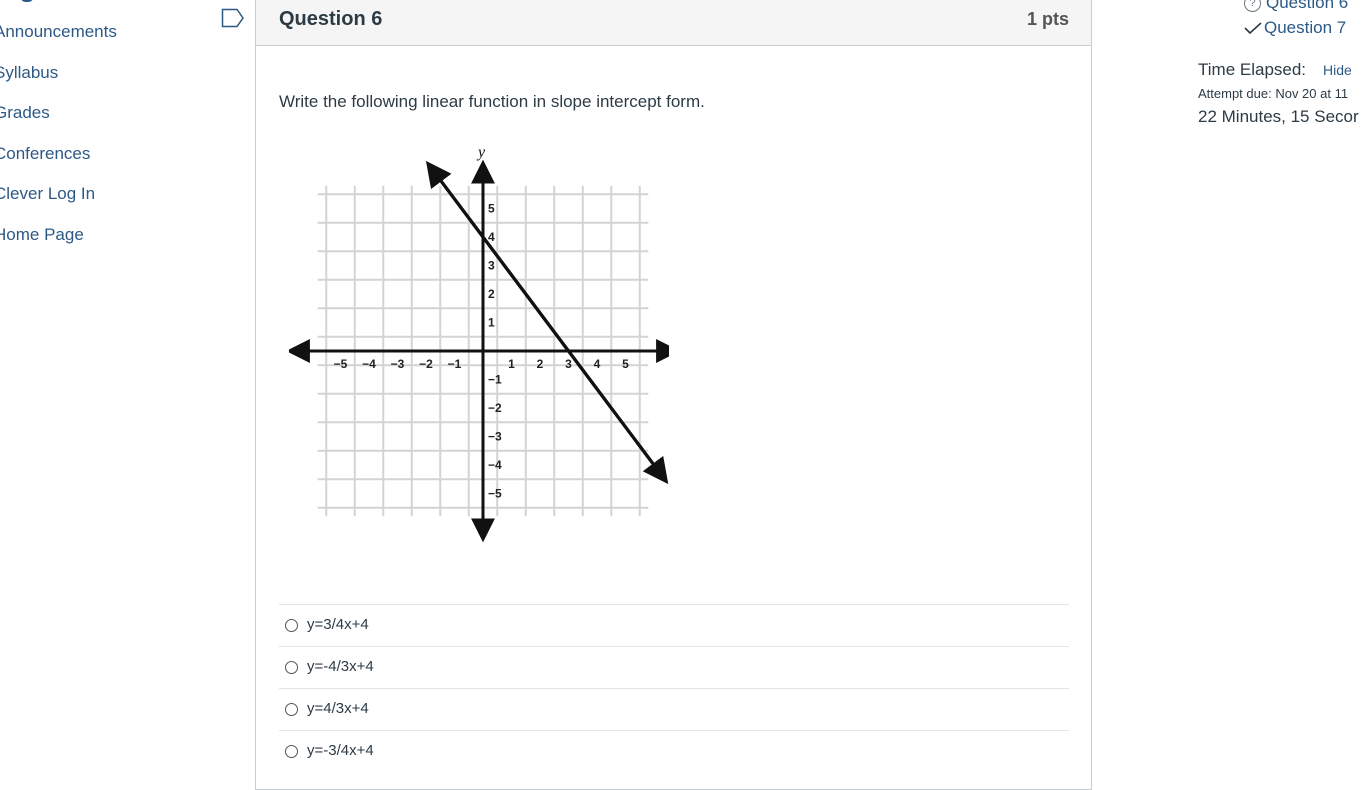 Image resolution: width=1365 pixels, height=790 pixels. What do you see at coordinates (1307, 6) in the screenshot?
I see `sidebar-question-label: Question 6` at bounding box center [1307, 6].